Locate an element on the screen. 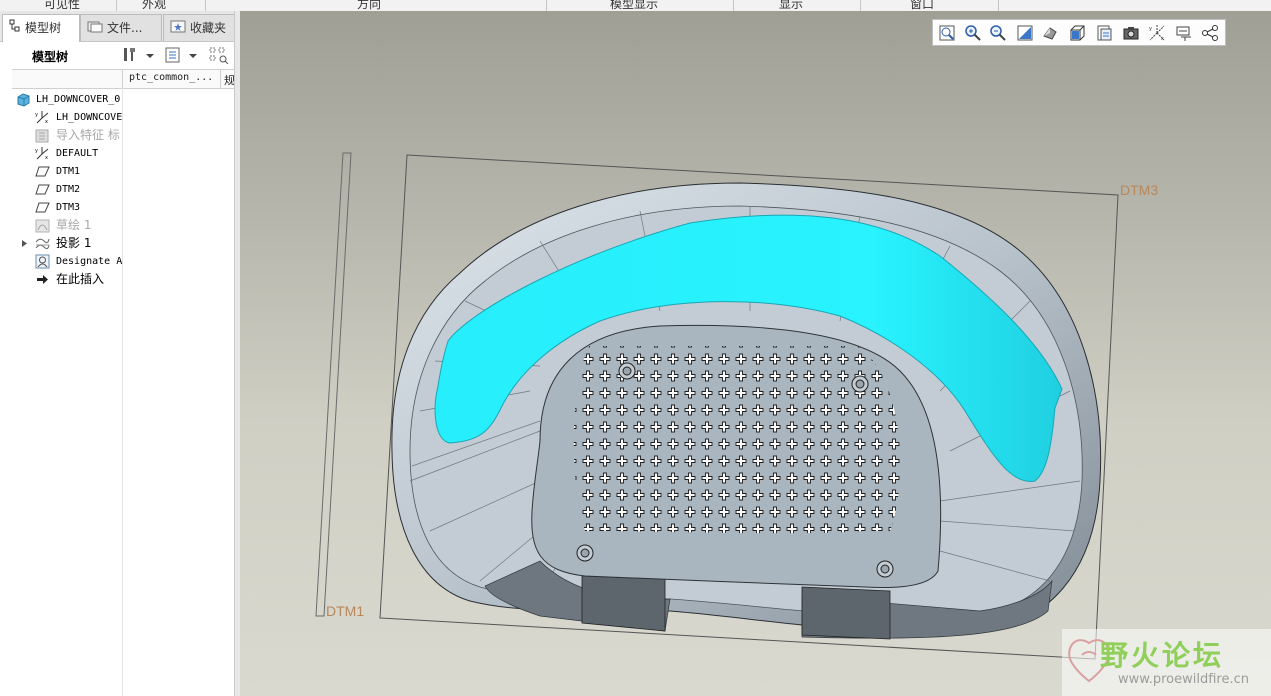 The width and height of the screenshot is (1271, 696). view-toolbar: yx is located at coordinates (1079, 32).